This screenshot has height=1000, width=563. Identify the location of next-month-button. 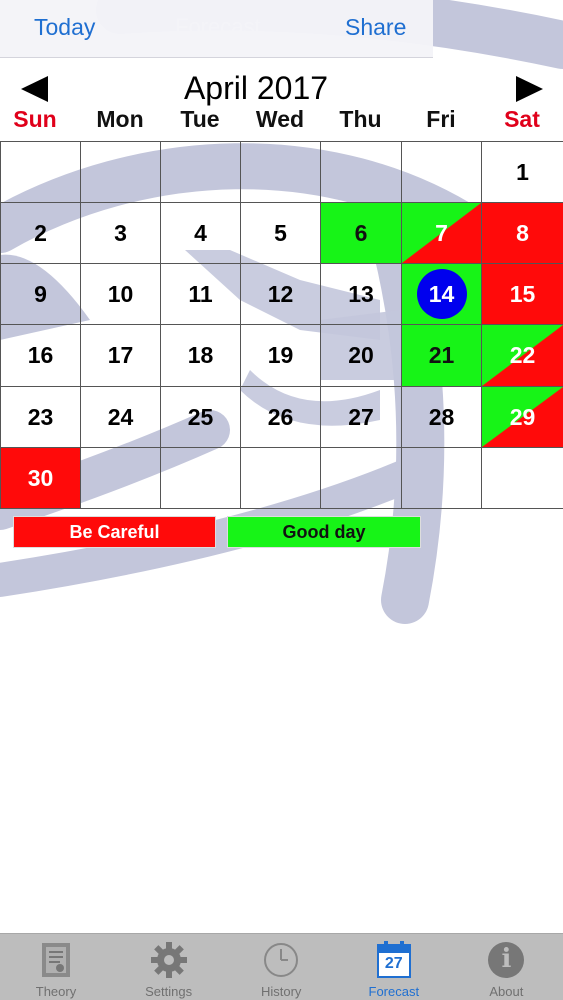
(529, 89).